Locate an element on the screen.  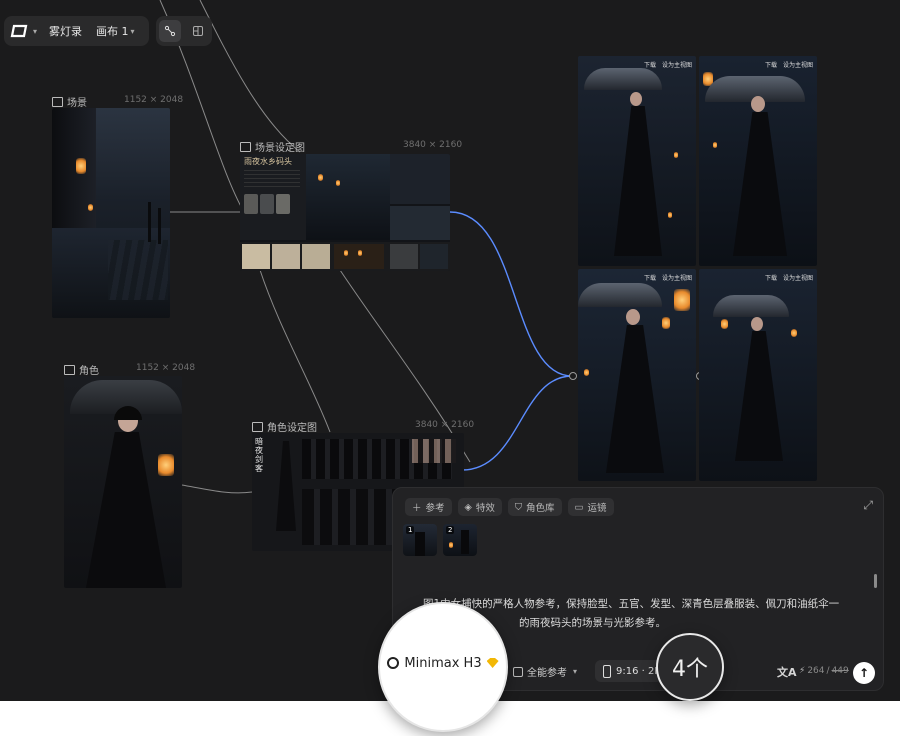
model-logo-icon is located at coordinates (393, 663).